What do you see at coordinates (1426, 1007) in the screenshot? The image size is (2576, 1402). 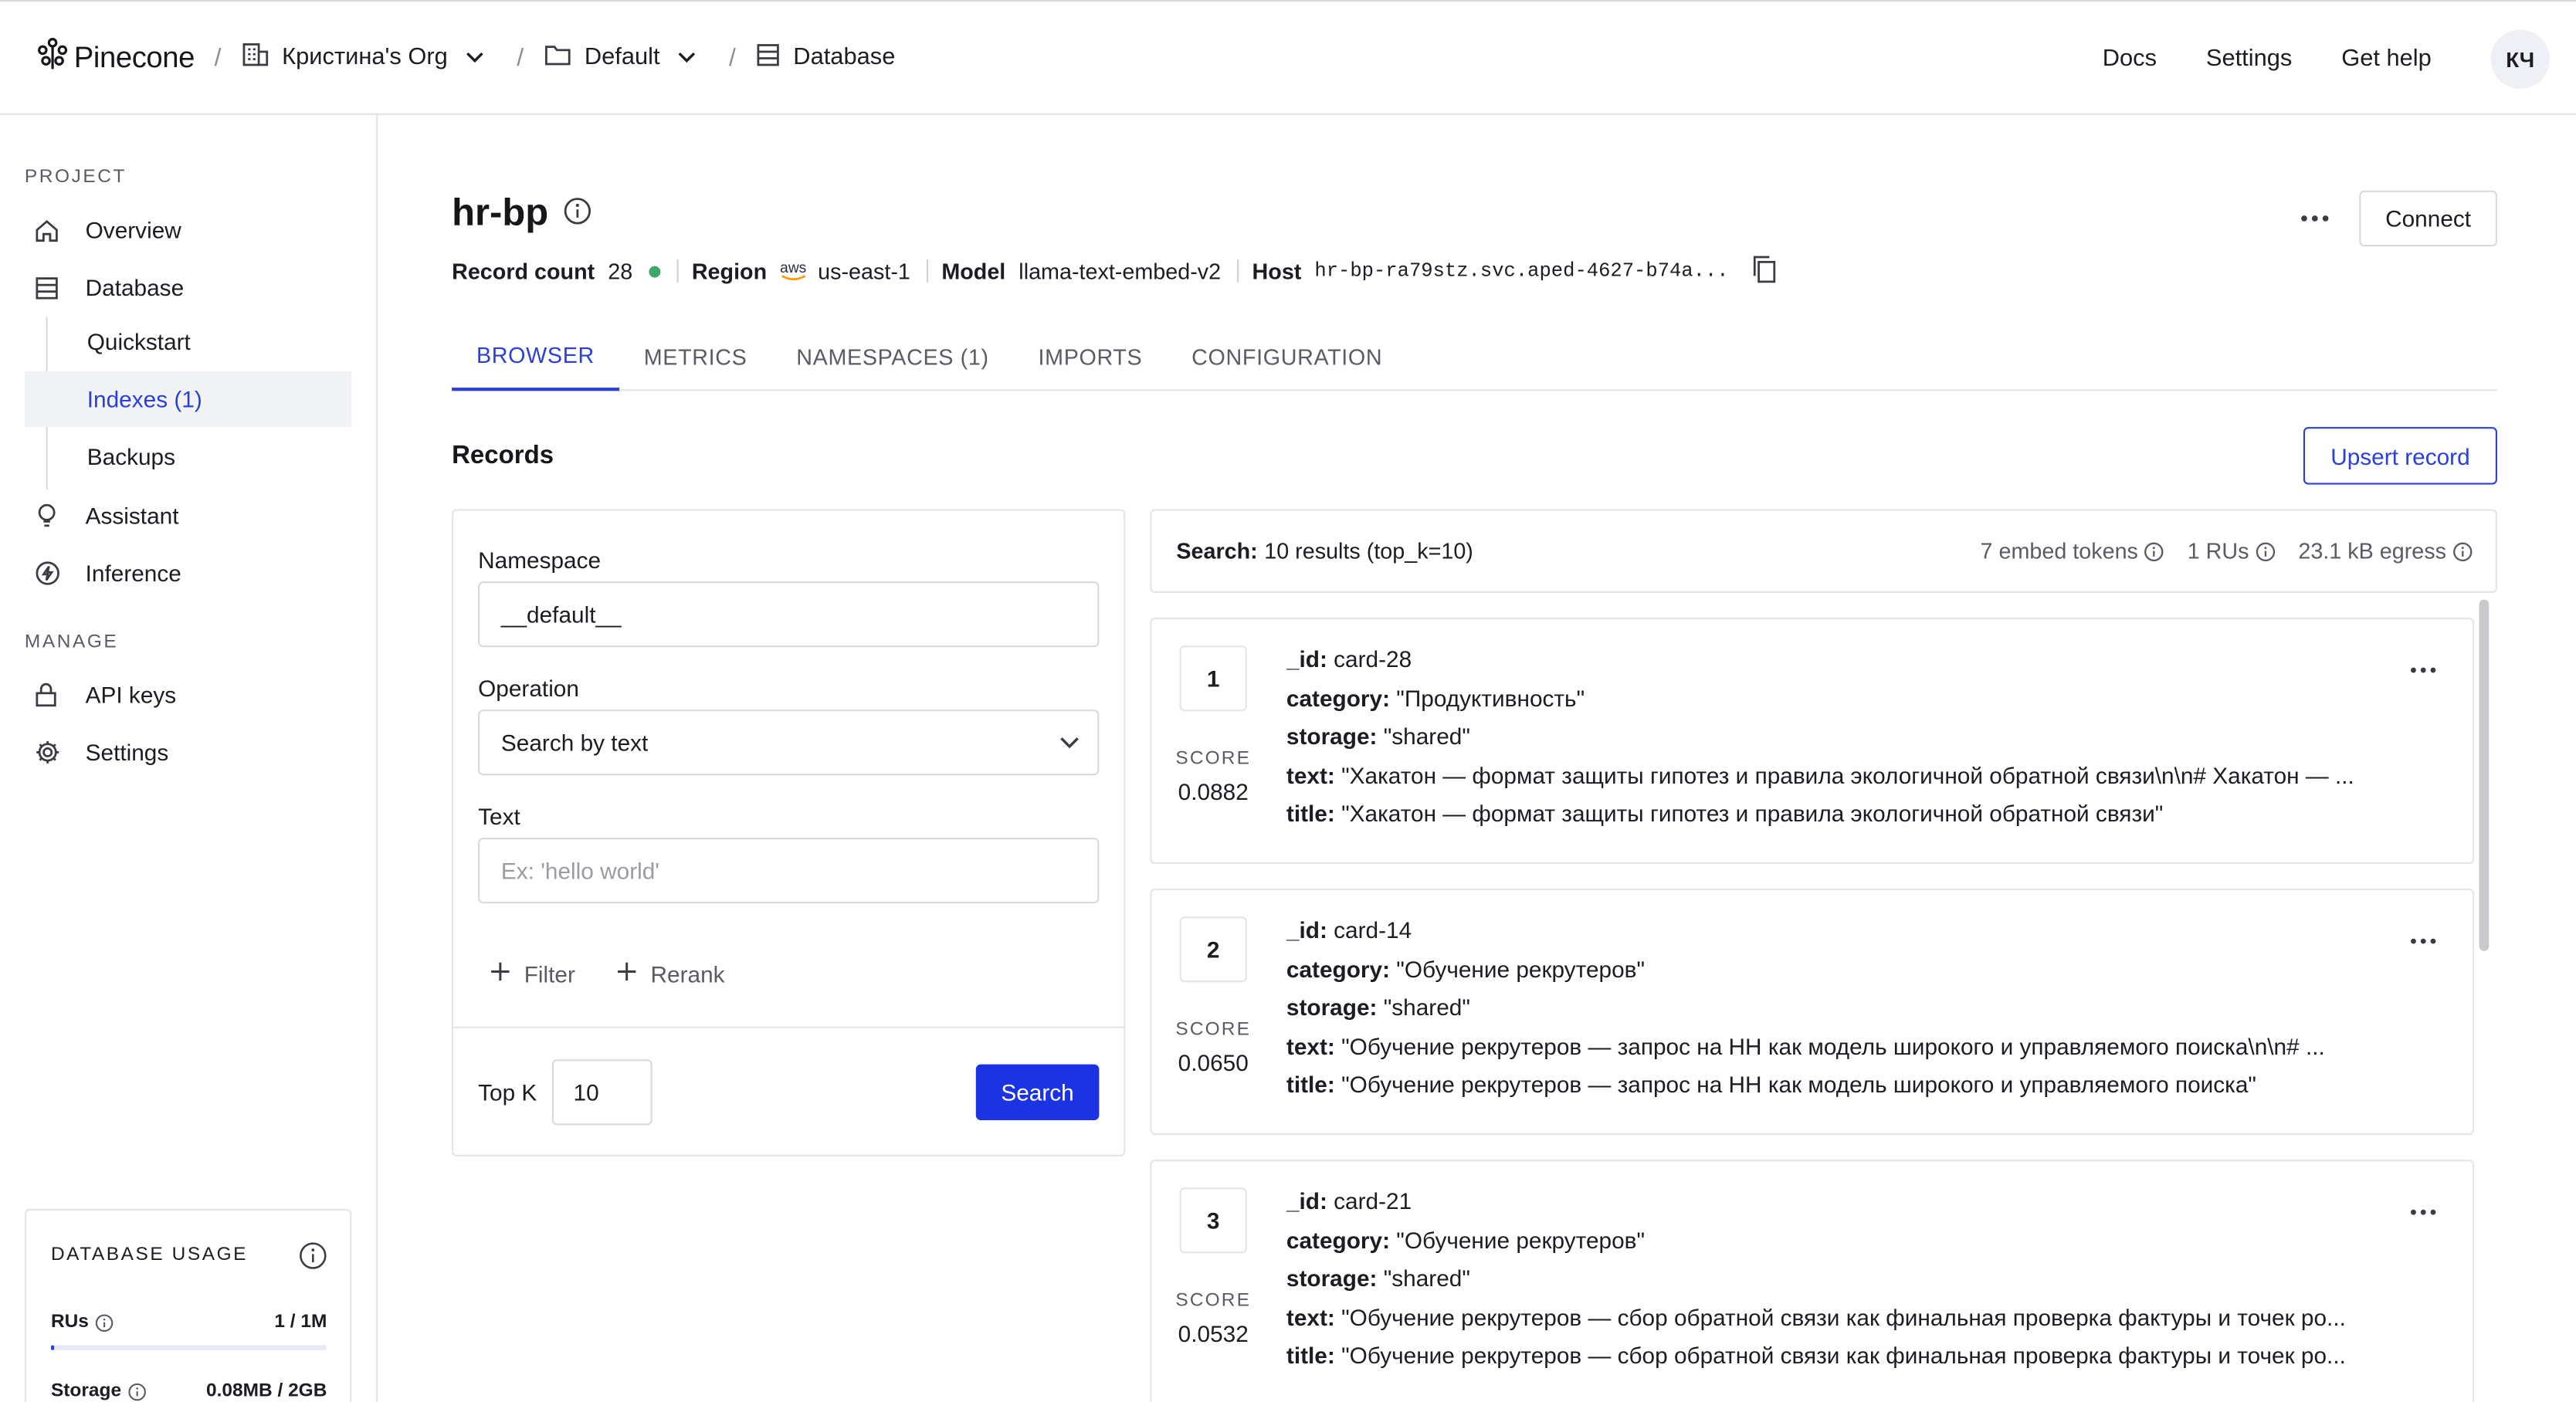 I see `field-value: "shared"` at bounding box center [1426, 1007].